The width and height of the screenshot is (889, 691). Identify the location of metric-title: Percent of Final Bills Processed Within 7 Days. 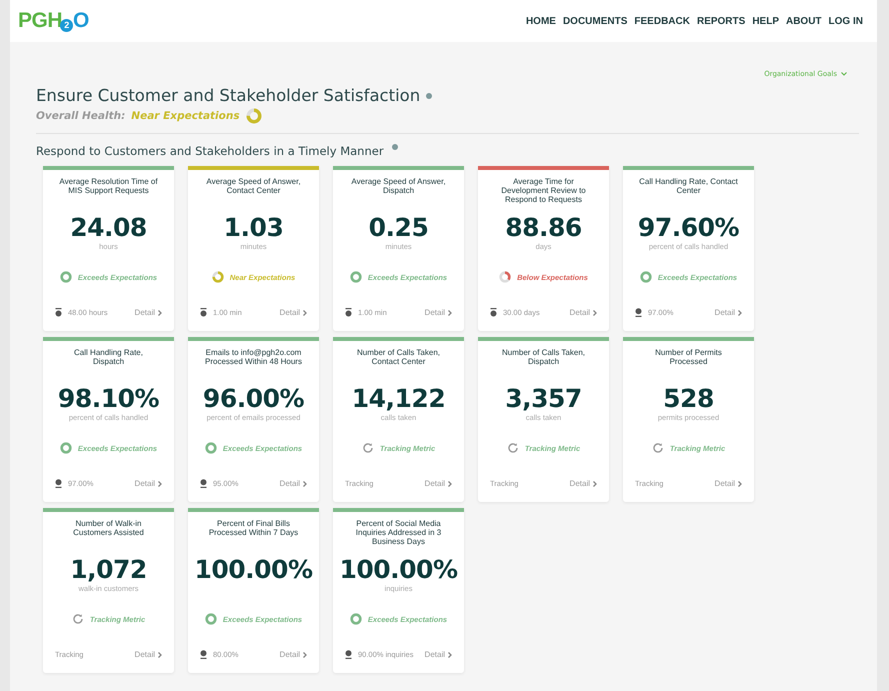
(254, 529).